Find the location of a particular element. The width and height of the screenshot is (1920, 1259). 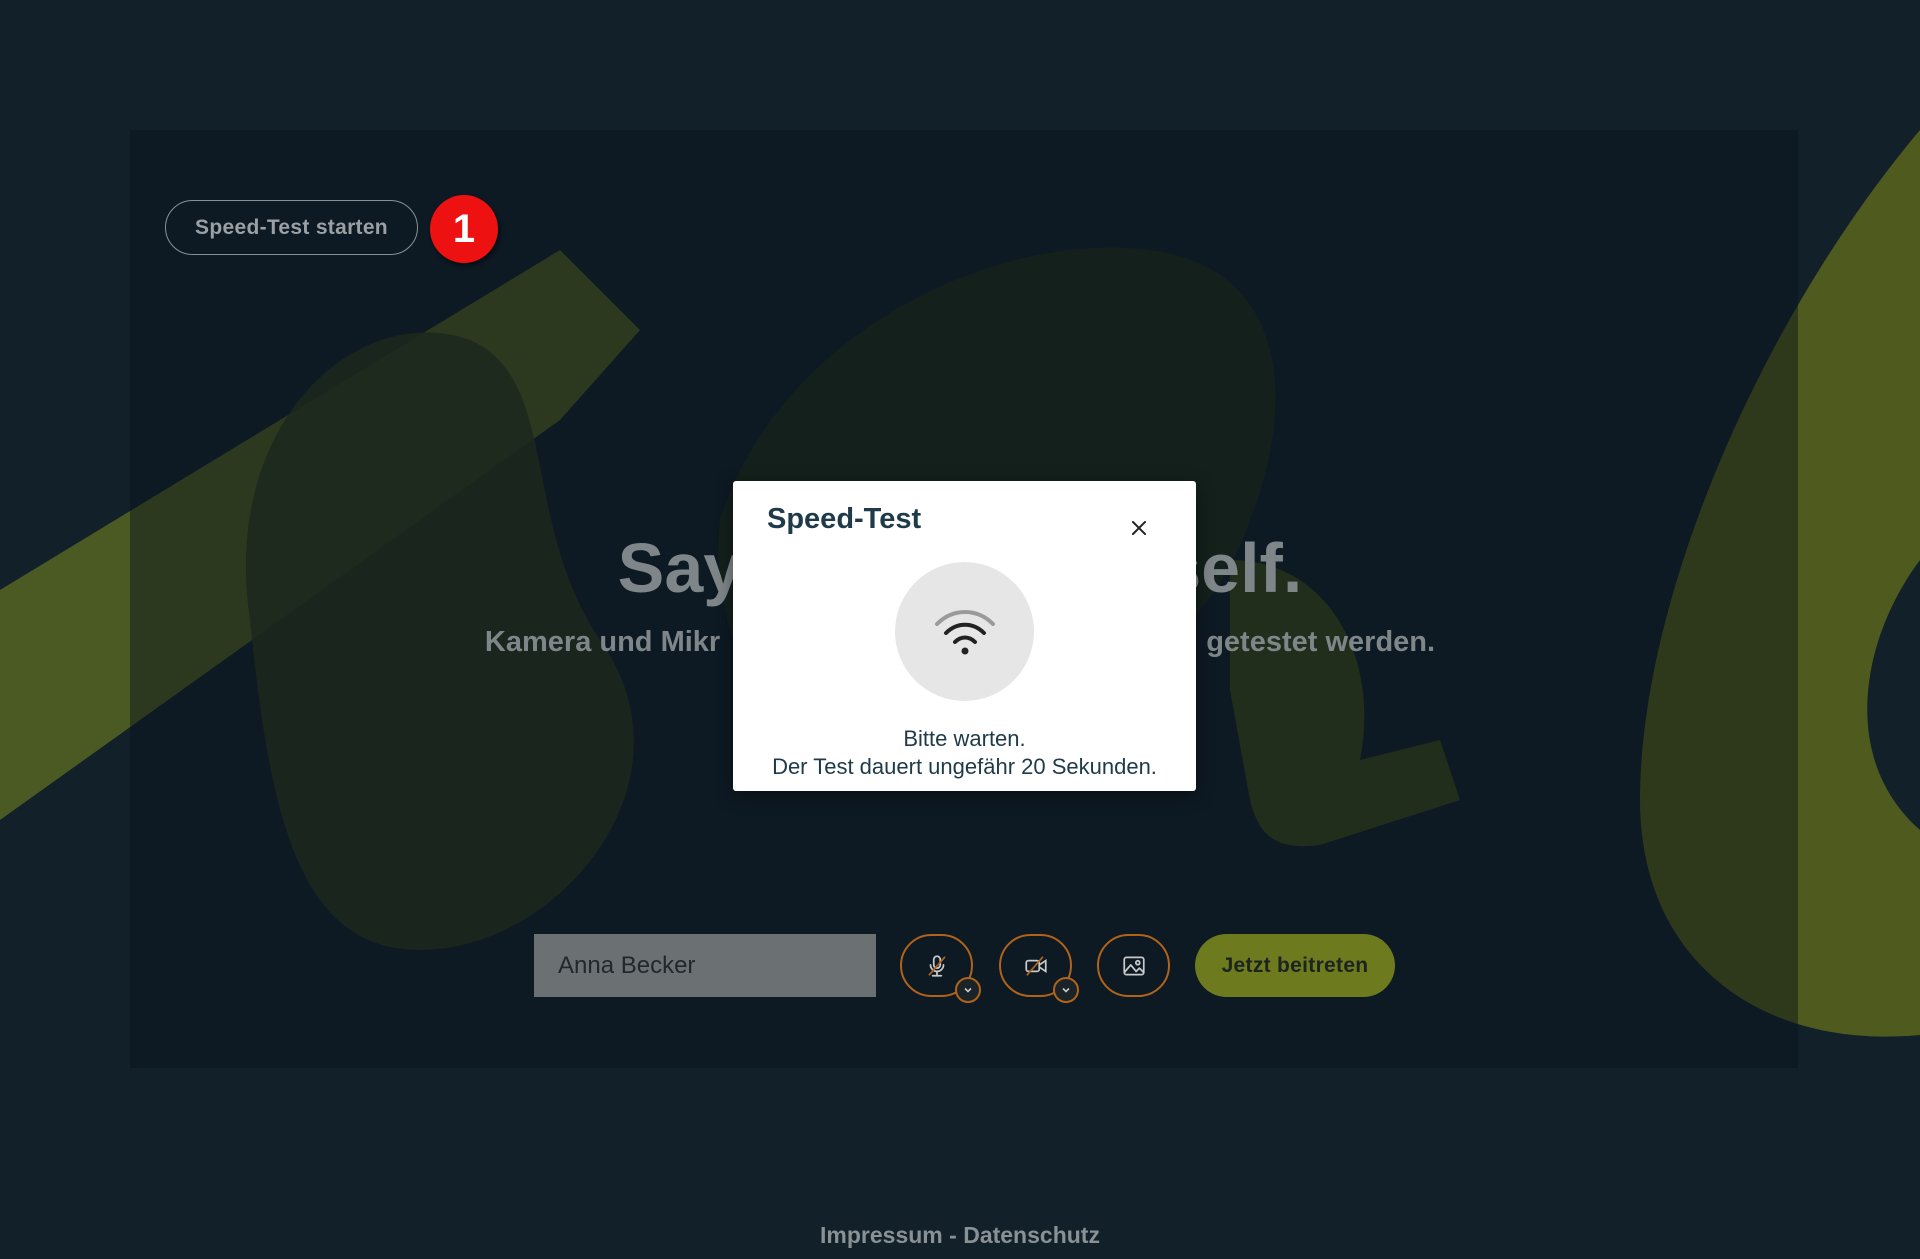

step-number-badge: 1 is located at coordinates (464, 229).